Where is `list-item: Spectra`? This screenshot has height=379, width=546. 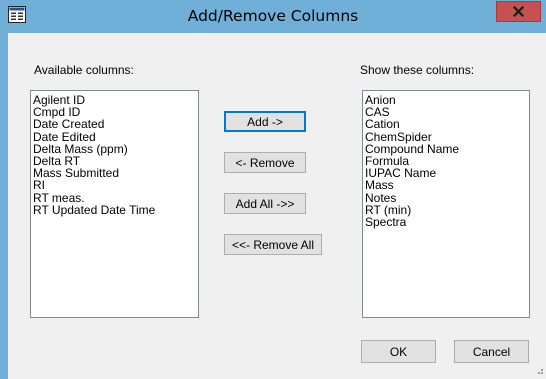
list-item: Spectra is located at coordinates (446, 222).